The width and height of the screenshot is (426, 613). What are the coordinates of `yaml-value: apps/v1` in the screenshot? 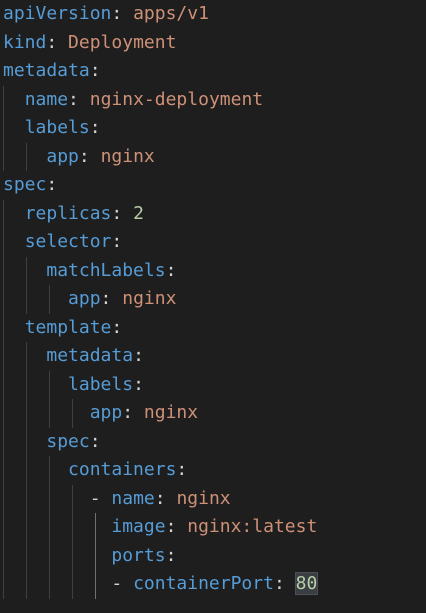 It's located at (171, 13).